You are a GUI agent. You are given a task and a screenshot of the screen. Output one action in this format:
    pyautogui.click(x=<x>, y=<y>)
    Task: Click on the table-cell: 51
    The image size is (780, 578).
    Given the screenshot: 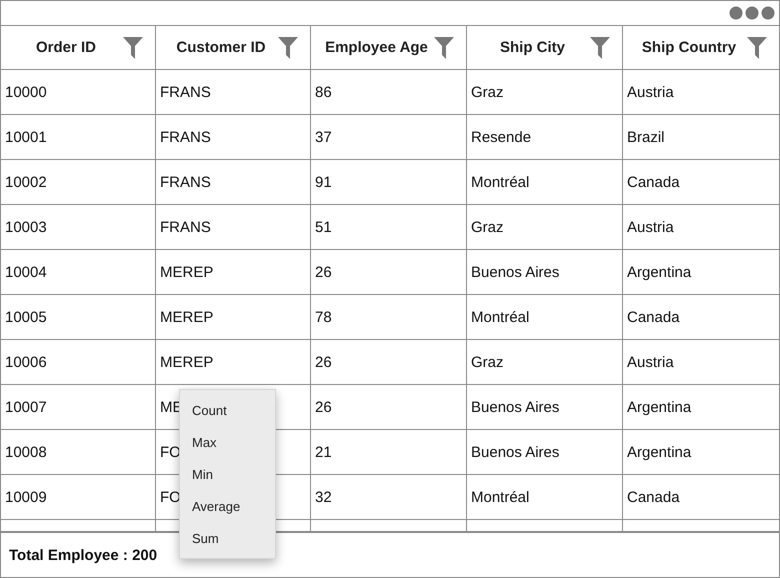 What is the action you would take?
    pyautogui.click(x=389, y=227)
    